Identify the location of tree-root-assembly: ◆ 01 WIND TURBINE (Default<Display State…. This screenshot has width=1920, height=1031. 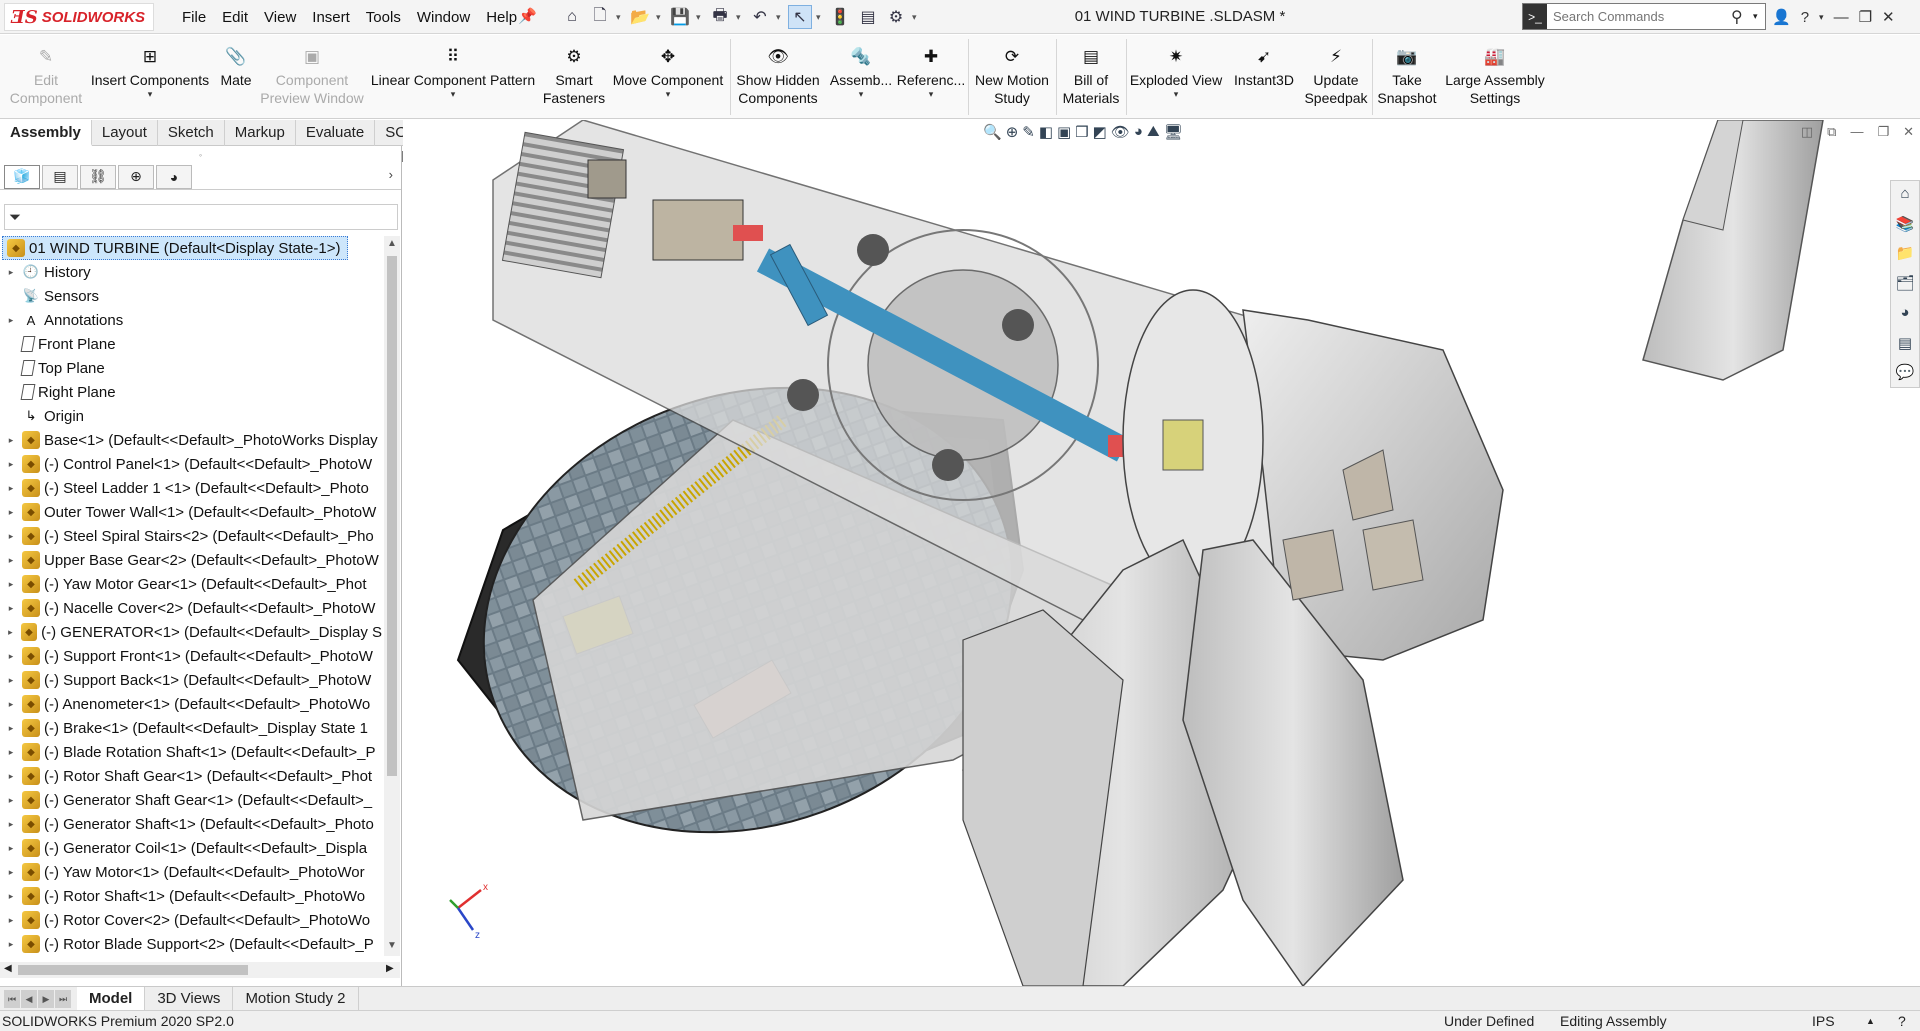
(175, 248).